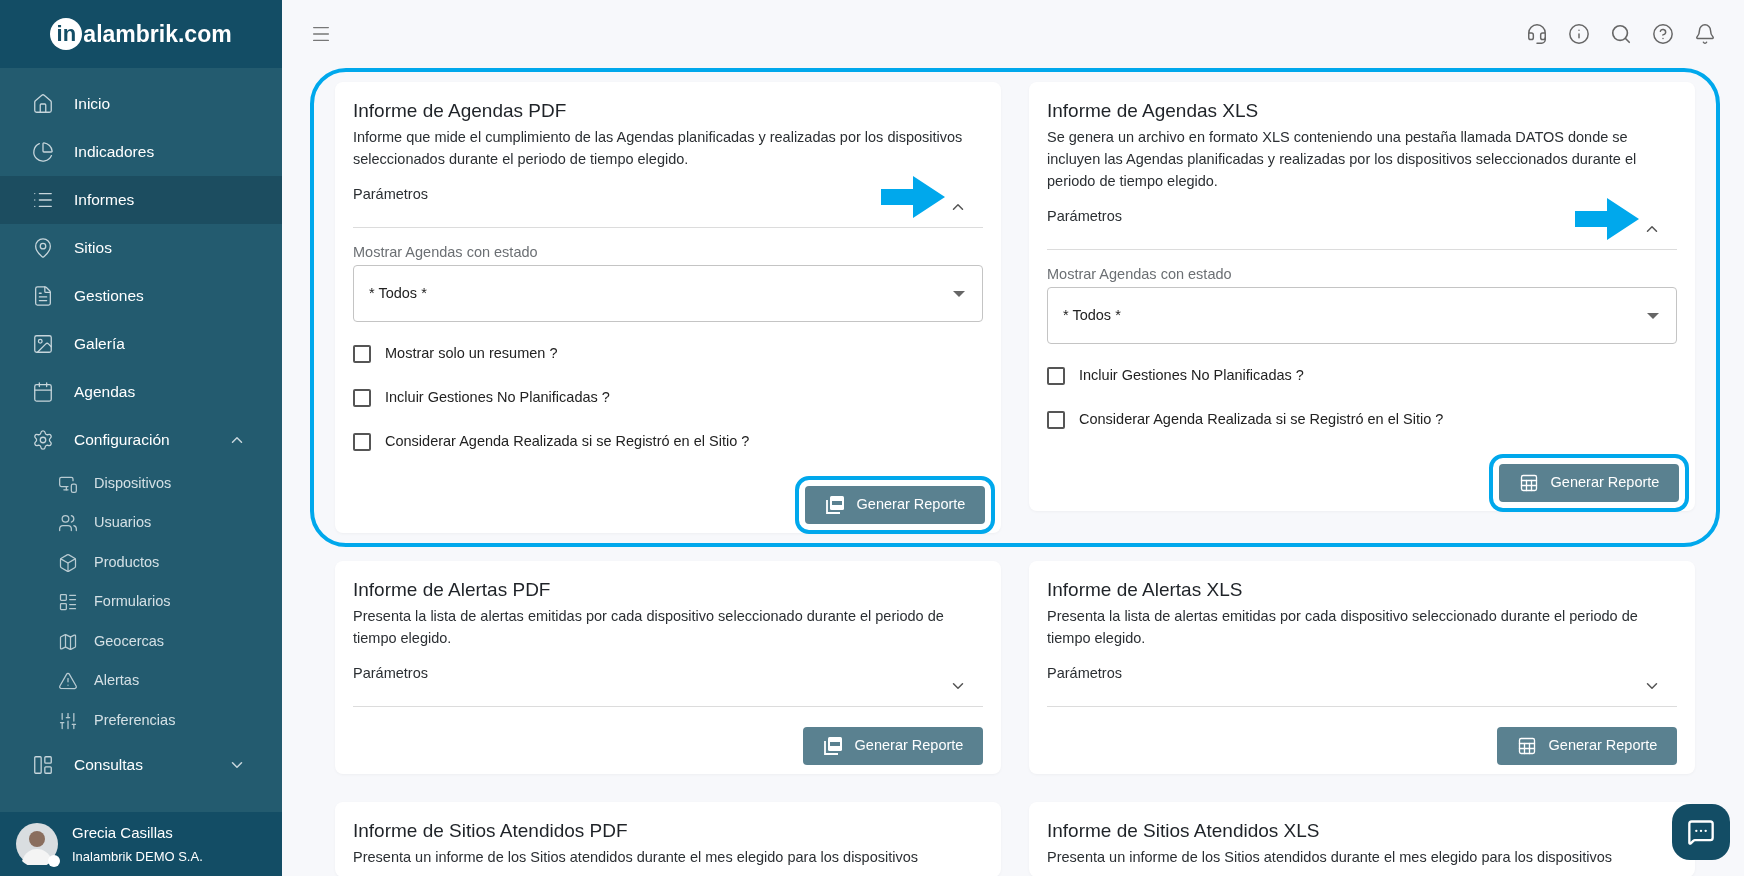 This screenshot has width=1744, height=876. Describe the element at coordinates (141, 602) in the screenshot. I see `sidebar-subitem: Formularios` at that location.